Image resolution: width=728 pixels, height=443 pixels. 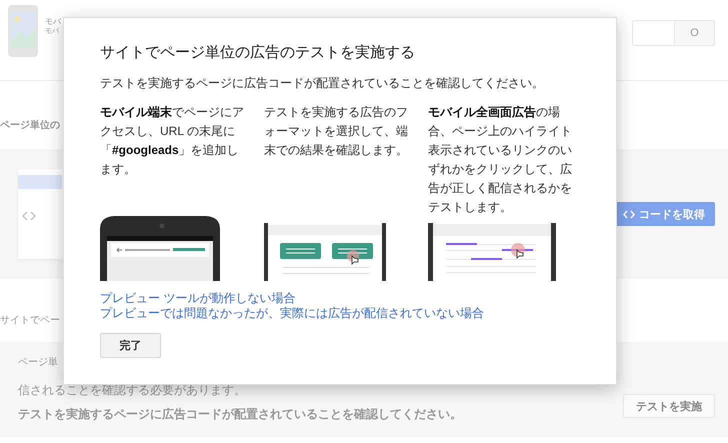 I want to click on image-placeholder, so click(x=40, y=182).